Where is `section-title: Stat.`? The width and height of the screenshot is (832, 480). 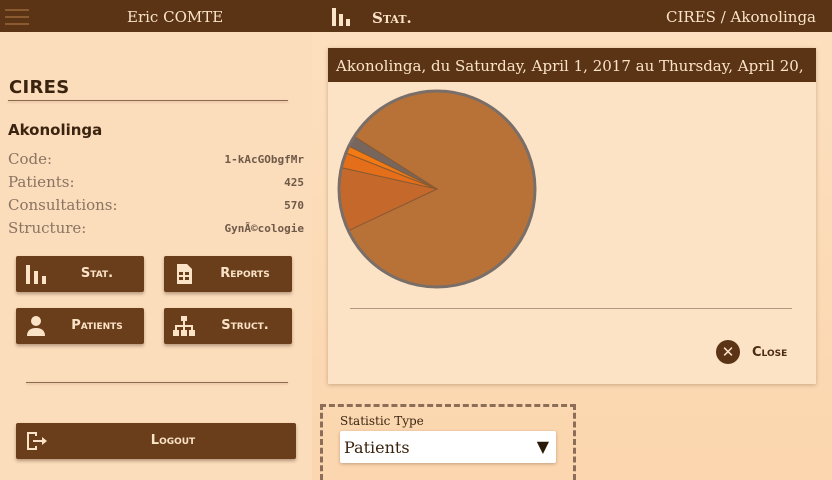 section-title: Stat. is located at coordinates (392, 18).